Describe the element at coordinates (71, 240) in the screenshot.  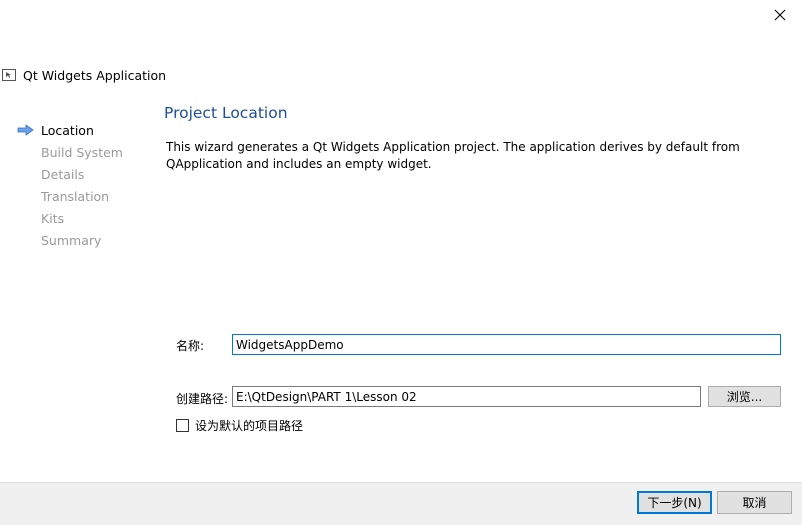
I see `step-label: Summary` at that location.